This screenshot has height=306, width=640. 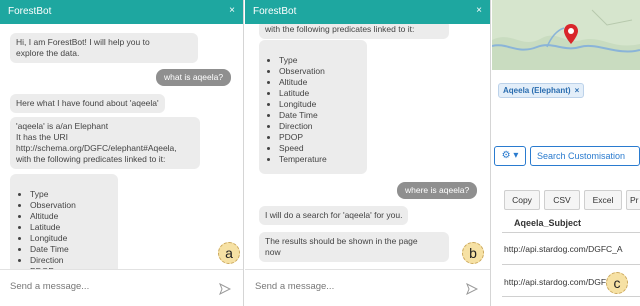 I want to click on search-customisation-button: Search Customisation, so click(x=585, y=156).